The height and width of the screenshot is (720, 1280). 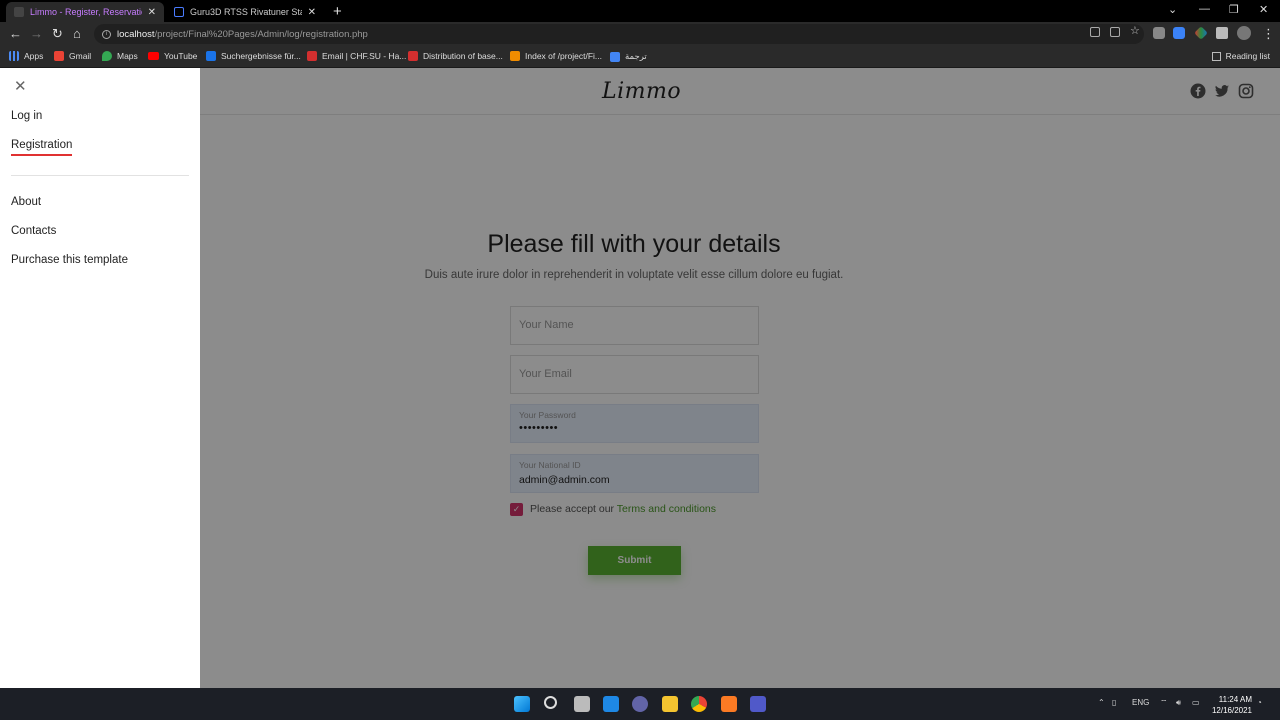 What do you see at coordinates (59, 56) in the screenshot?
I see `gmail-icon` at bounding box center [59, 56].